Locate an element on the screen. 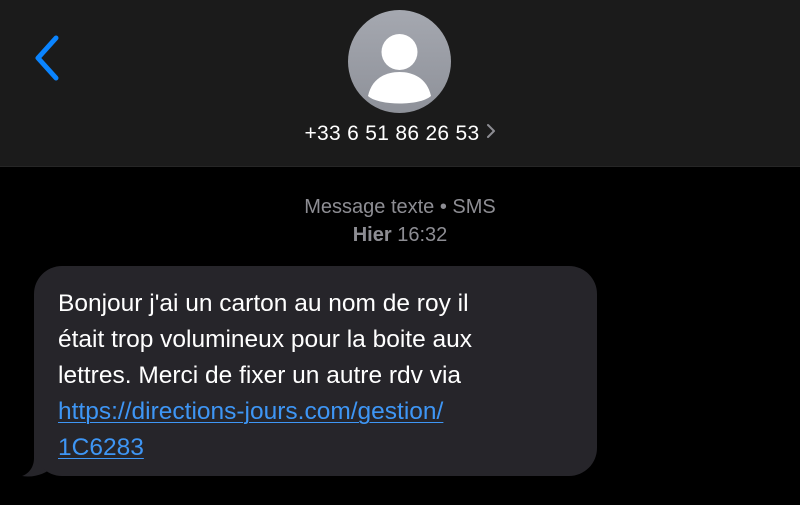  message-timestamp: Hier 16:32 is located at coordinates (400, 235).